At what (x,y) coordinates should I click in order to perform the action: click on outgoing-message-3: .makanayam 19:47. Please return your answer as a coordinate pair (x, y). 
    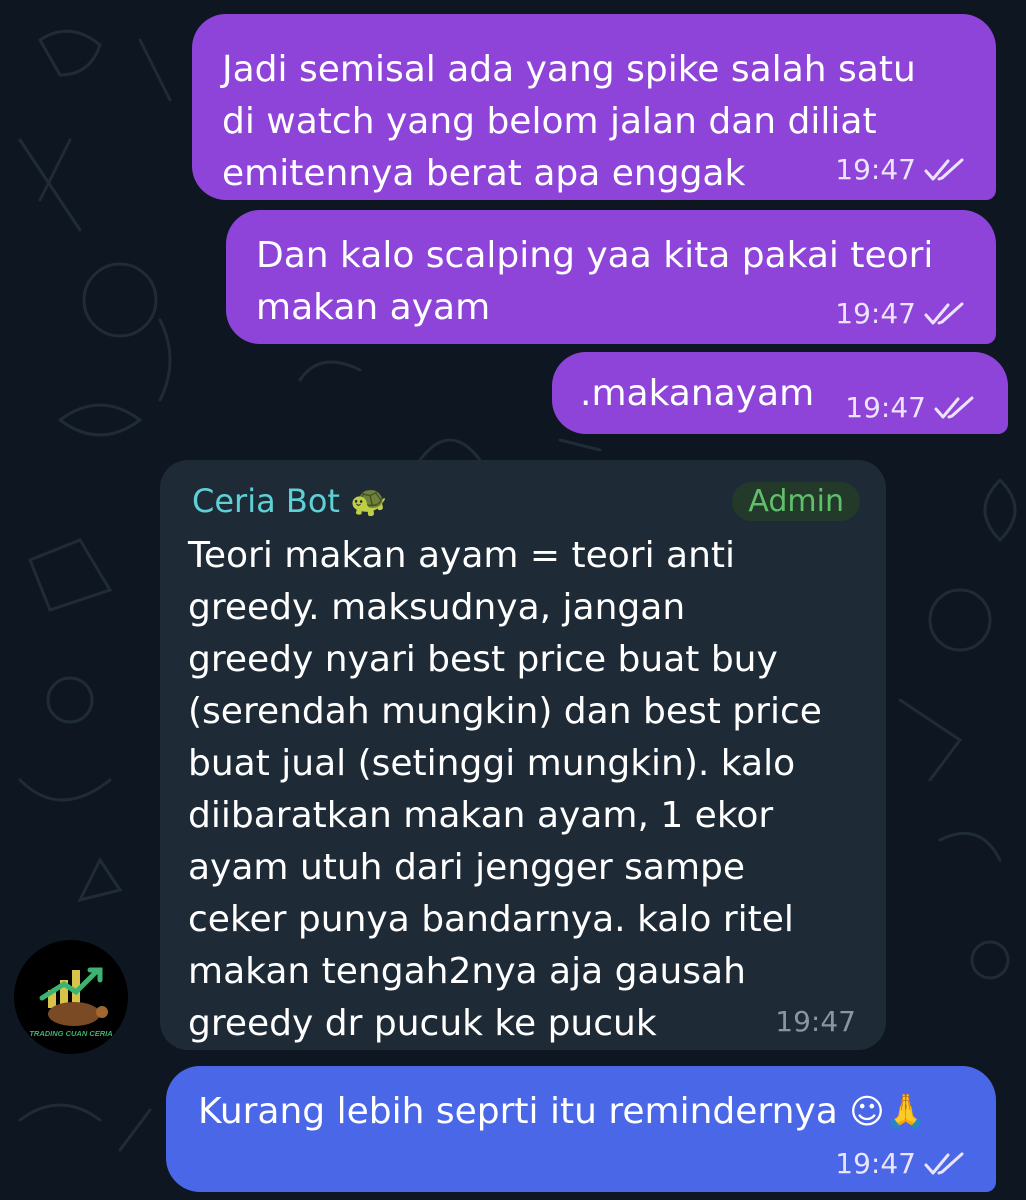
    Looking at the image, I should click on (780, 393).